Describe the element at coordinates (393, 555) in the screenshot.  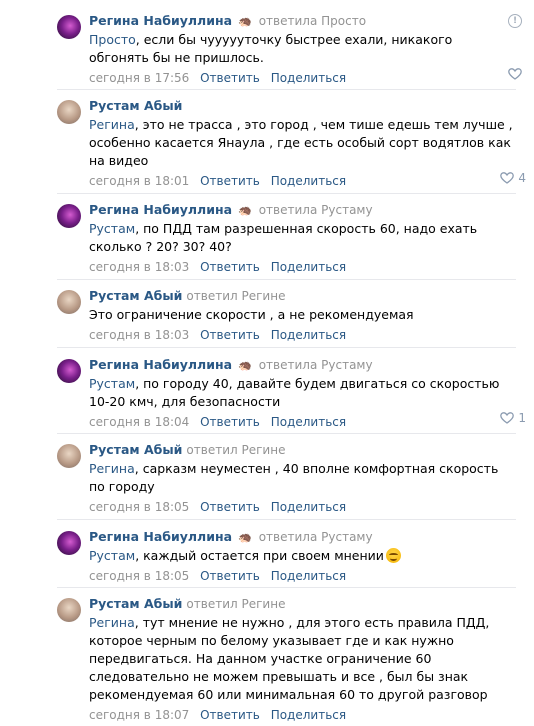
I see `smile-emoji-icon` at that location.